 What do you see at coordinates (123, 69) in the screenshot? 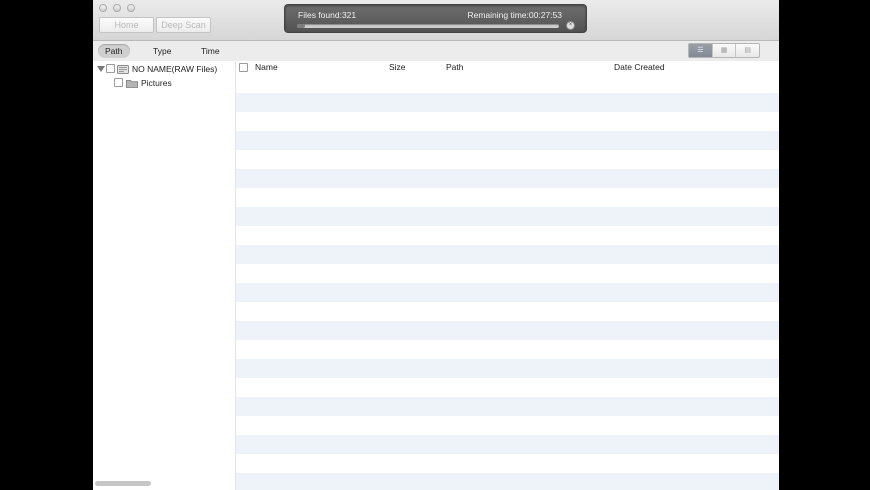
I see `drive-icon` at bounding box center [123, 69].